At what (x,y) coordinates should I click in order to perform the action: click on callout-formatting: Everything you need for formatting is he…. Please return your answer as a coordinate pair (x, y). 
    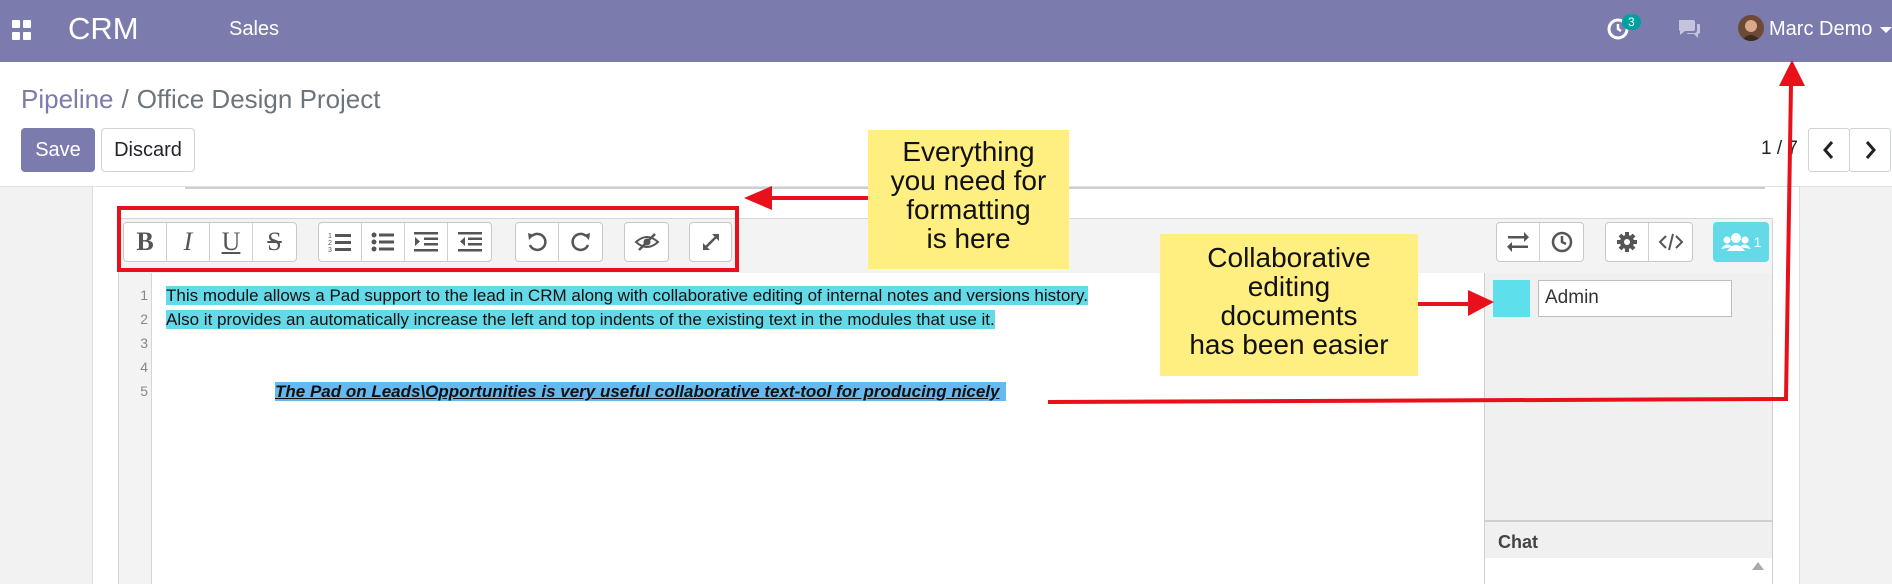
    Looking at the image, I should click on (968, 199).